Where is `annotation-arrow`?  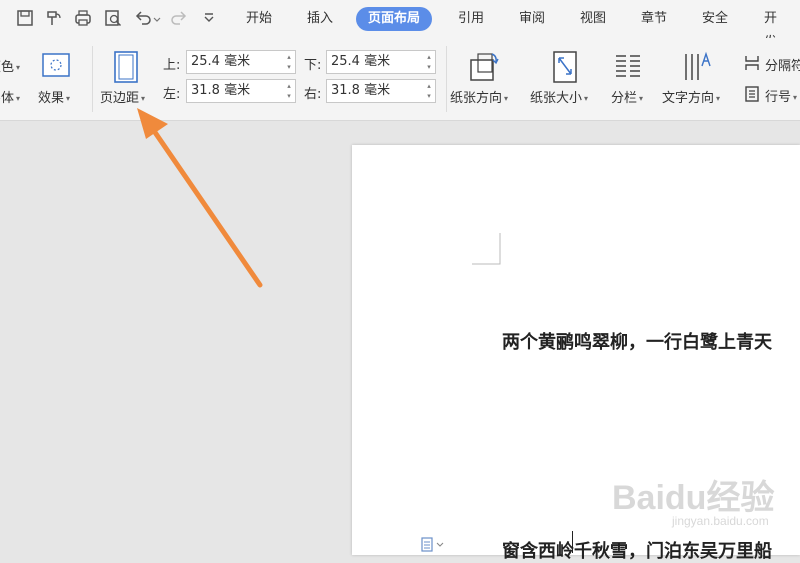
annotation-arrow is located at coordinates (200, 198).